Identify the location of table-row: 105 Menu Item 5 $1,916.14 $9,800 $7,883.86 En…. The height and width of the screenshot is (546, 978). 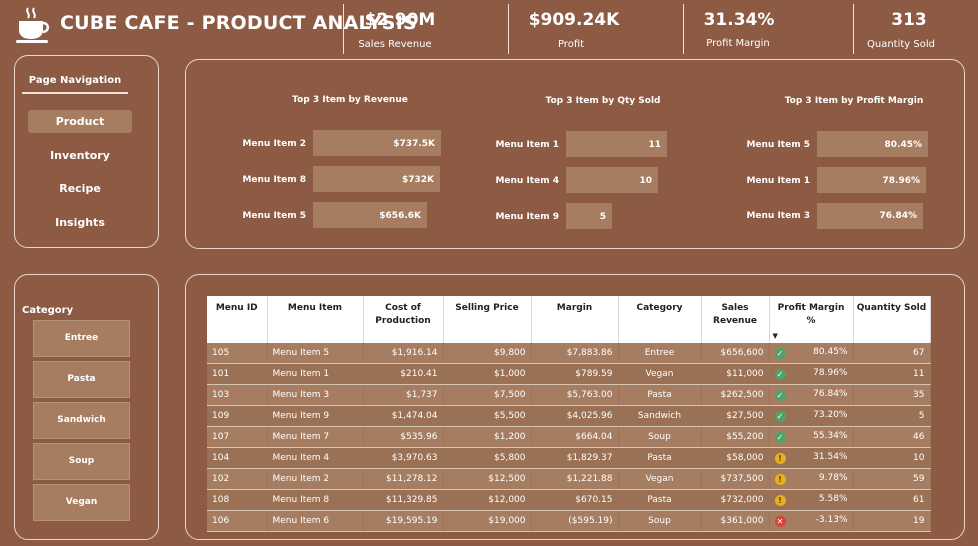
(569, 353).